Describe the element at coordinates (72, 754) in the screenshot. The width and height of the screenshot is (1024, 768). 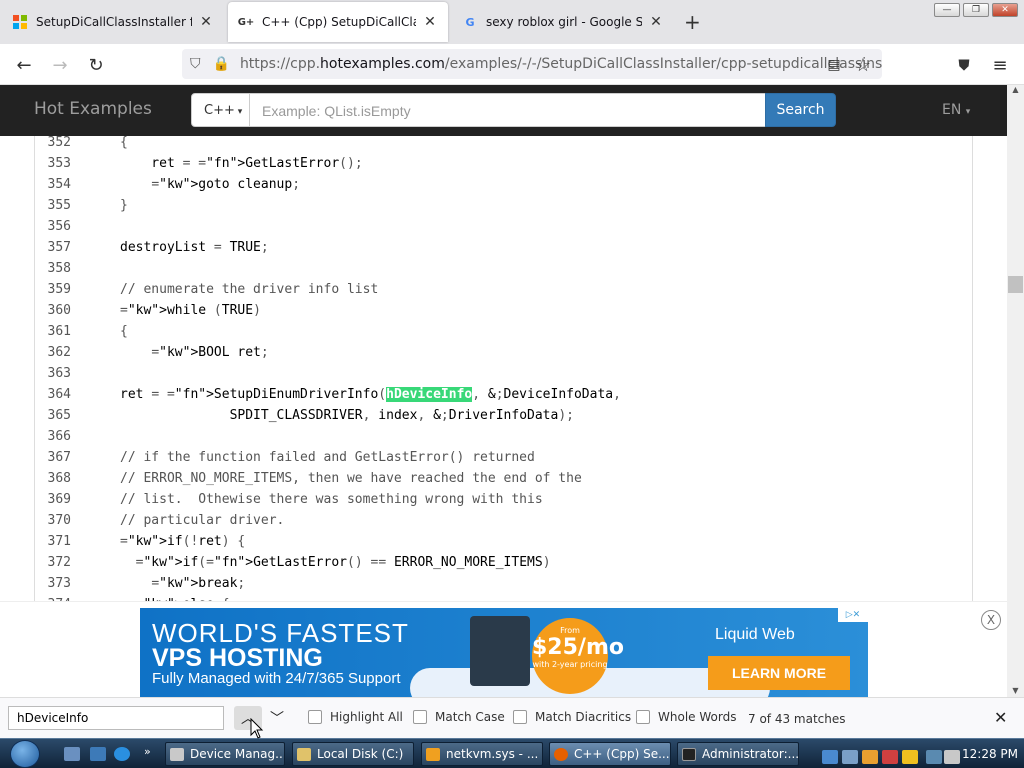
I see `show-desktop-icon` at that location.